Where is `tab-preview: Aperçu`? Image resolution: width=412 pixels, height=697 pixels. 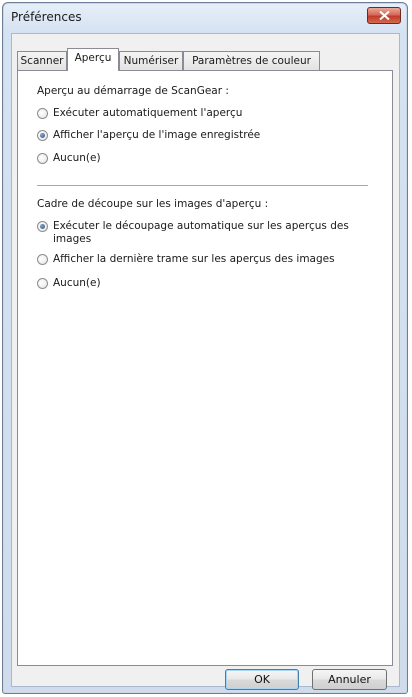 tab-preview: Aperçu is located at coordinates (93, 59).